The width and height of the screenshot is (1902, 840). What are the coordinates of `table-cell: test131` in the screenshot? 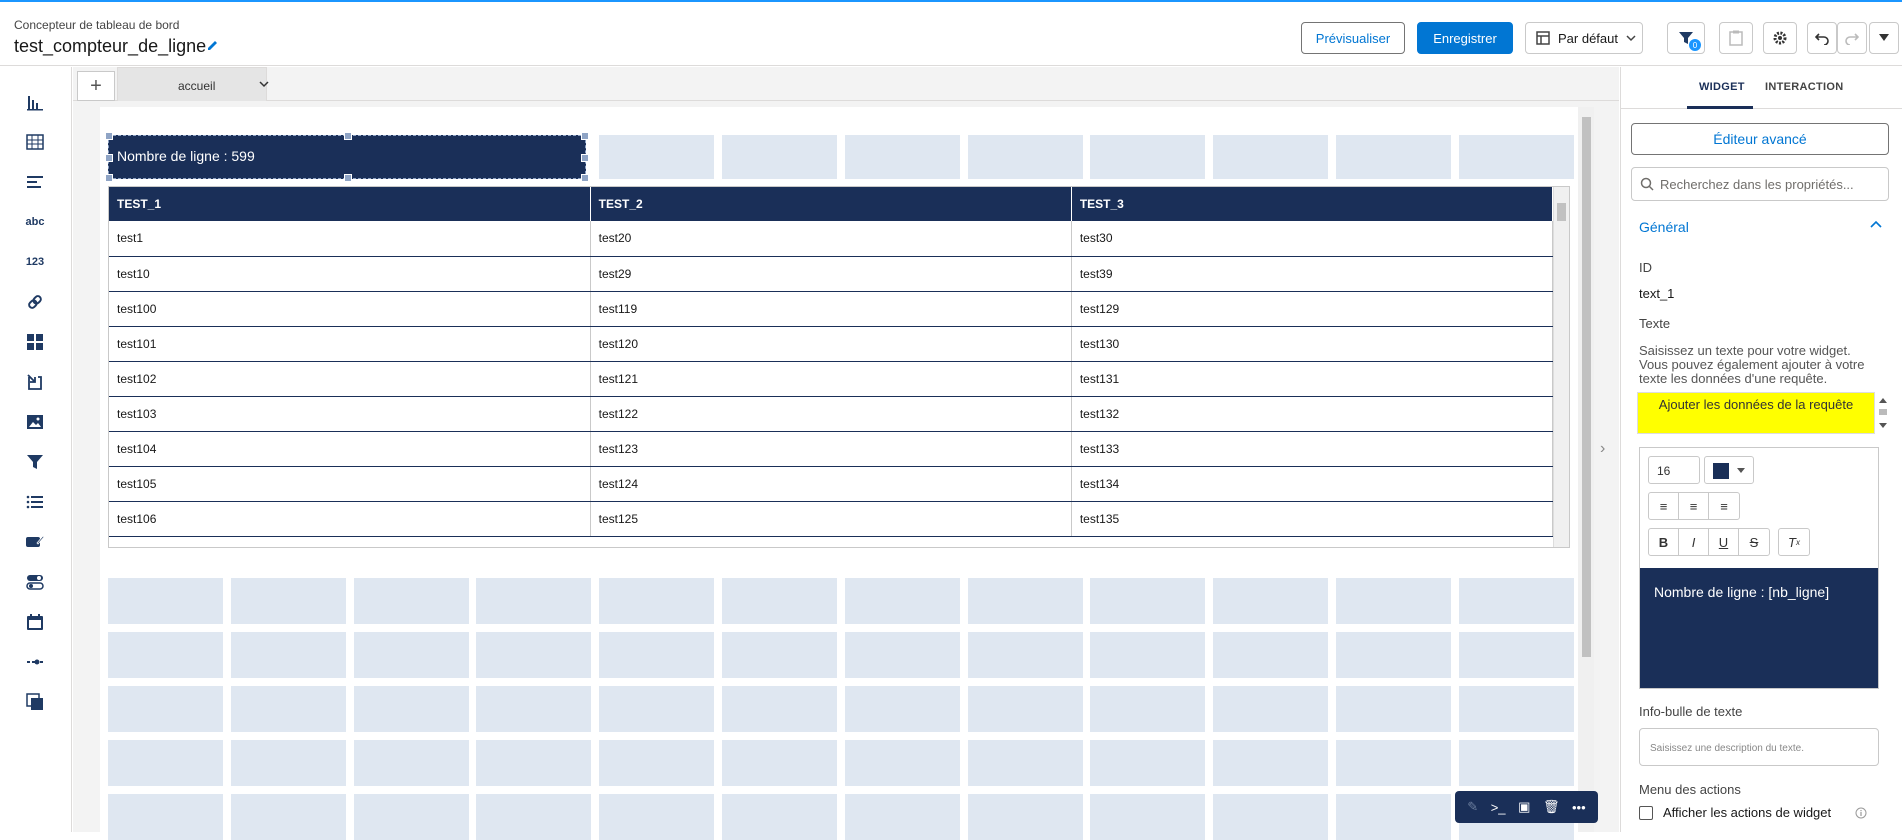 It's located at (1312, 379).